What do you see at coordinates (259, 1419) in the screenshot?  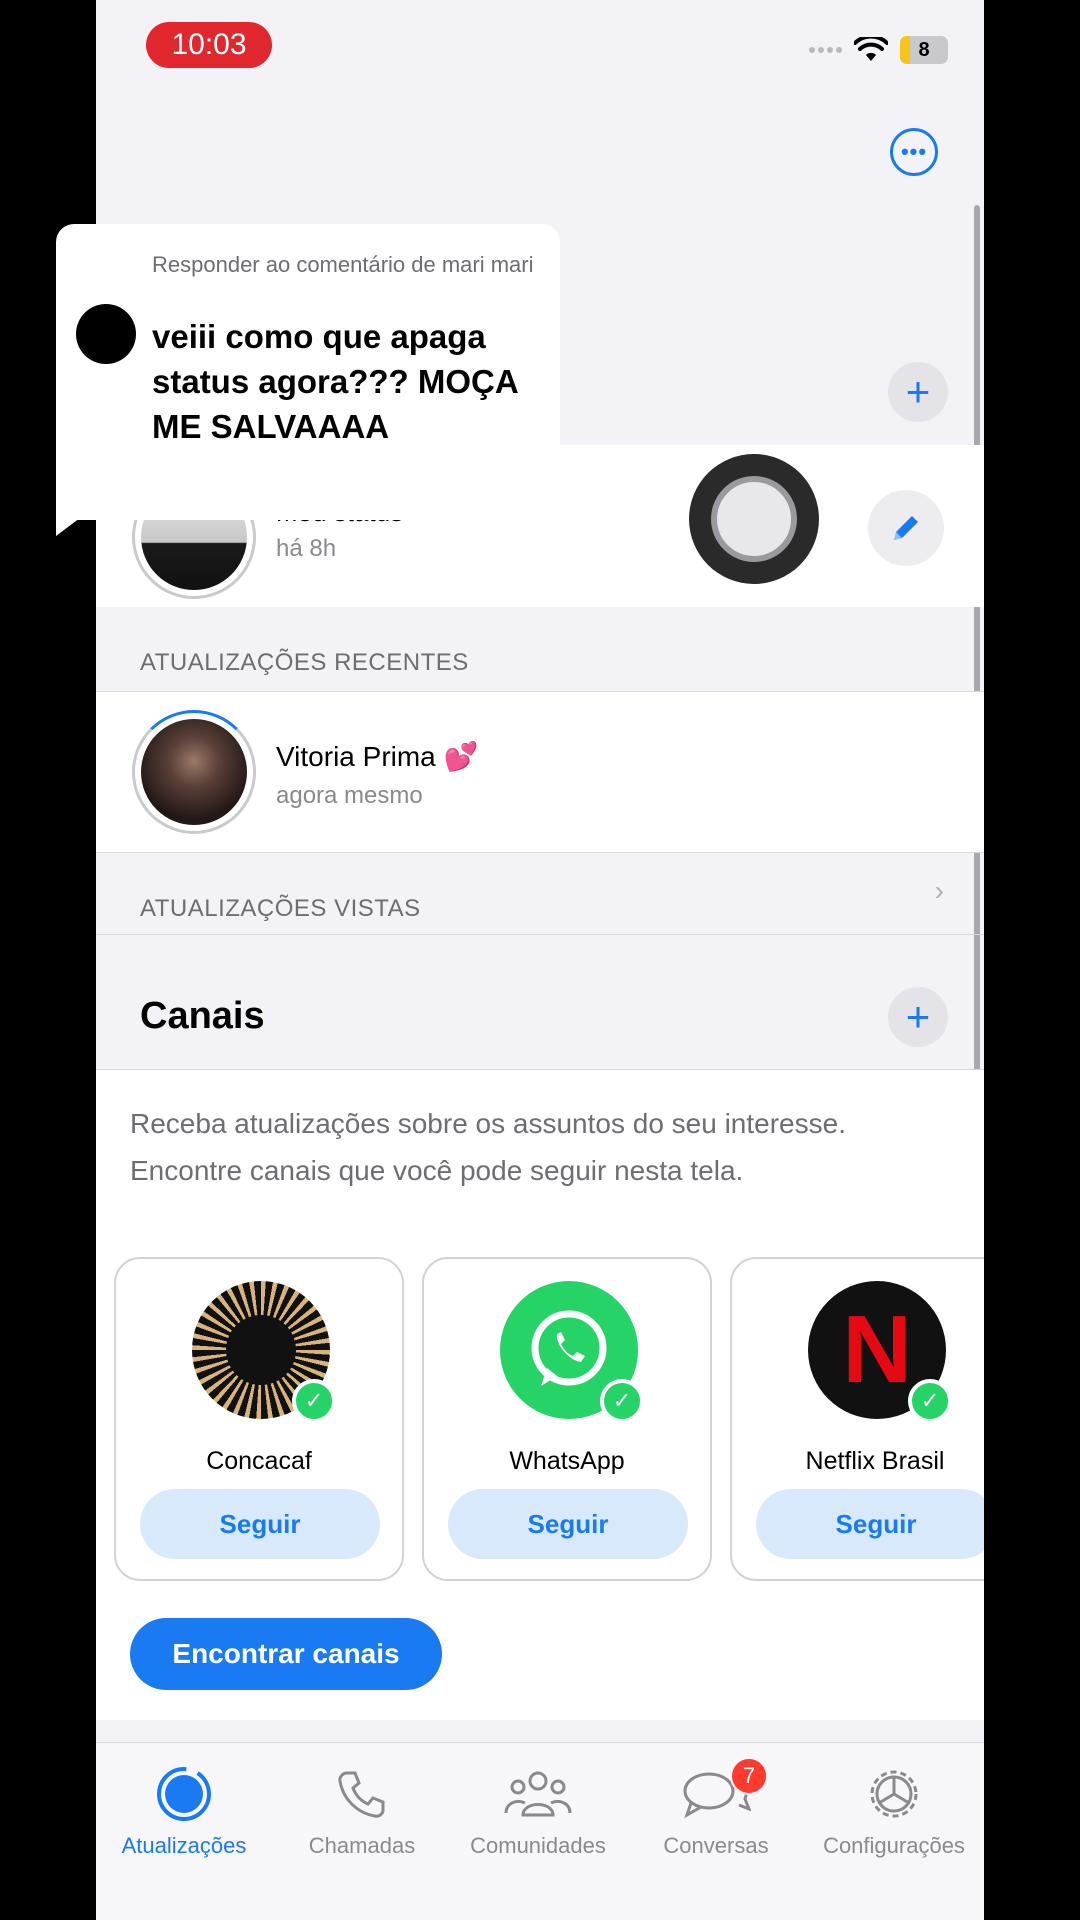 I see `channel-card-concacaf: ✓ Concacaf Seguir` at bounding box center [259, 1419].